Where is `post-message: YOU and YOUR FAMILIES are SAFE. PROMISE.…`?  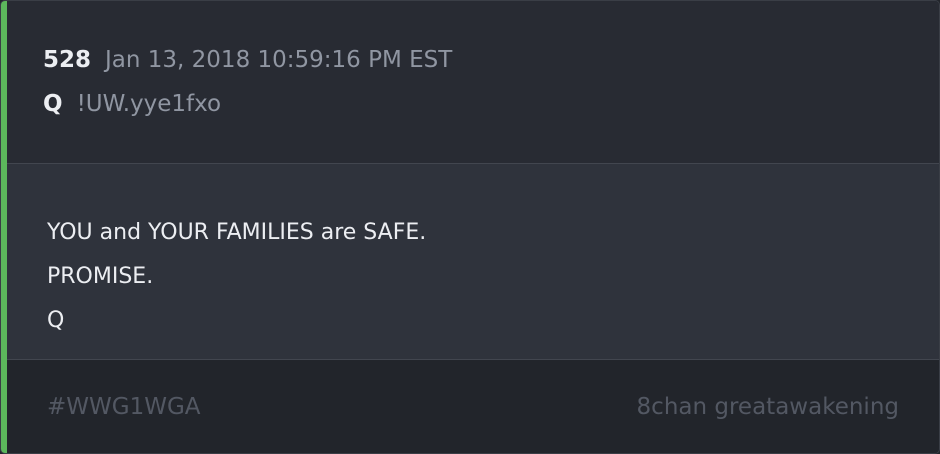
post-message: YOU and YOUR FAMILIES are SAFE. PROMISE.… is located at coordinates (236, 277).